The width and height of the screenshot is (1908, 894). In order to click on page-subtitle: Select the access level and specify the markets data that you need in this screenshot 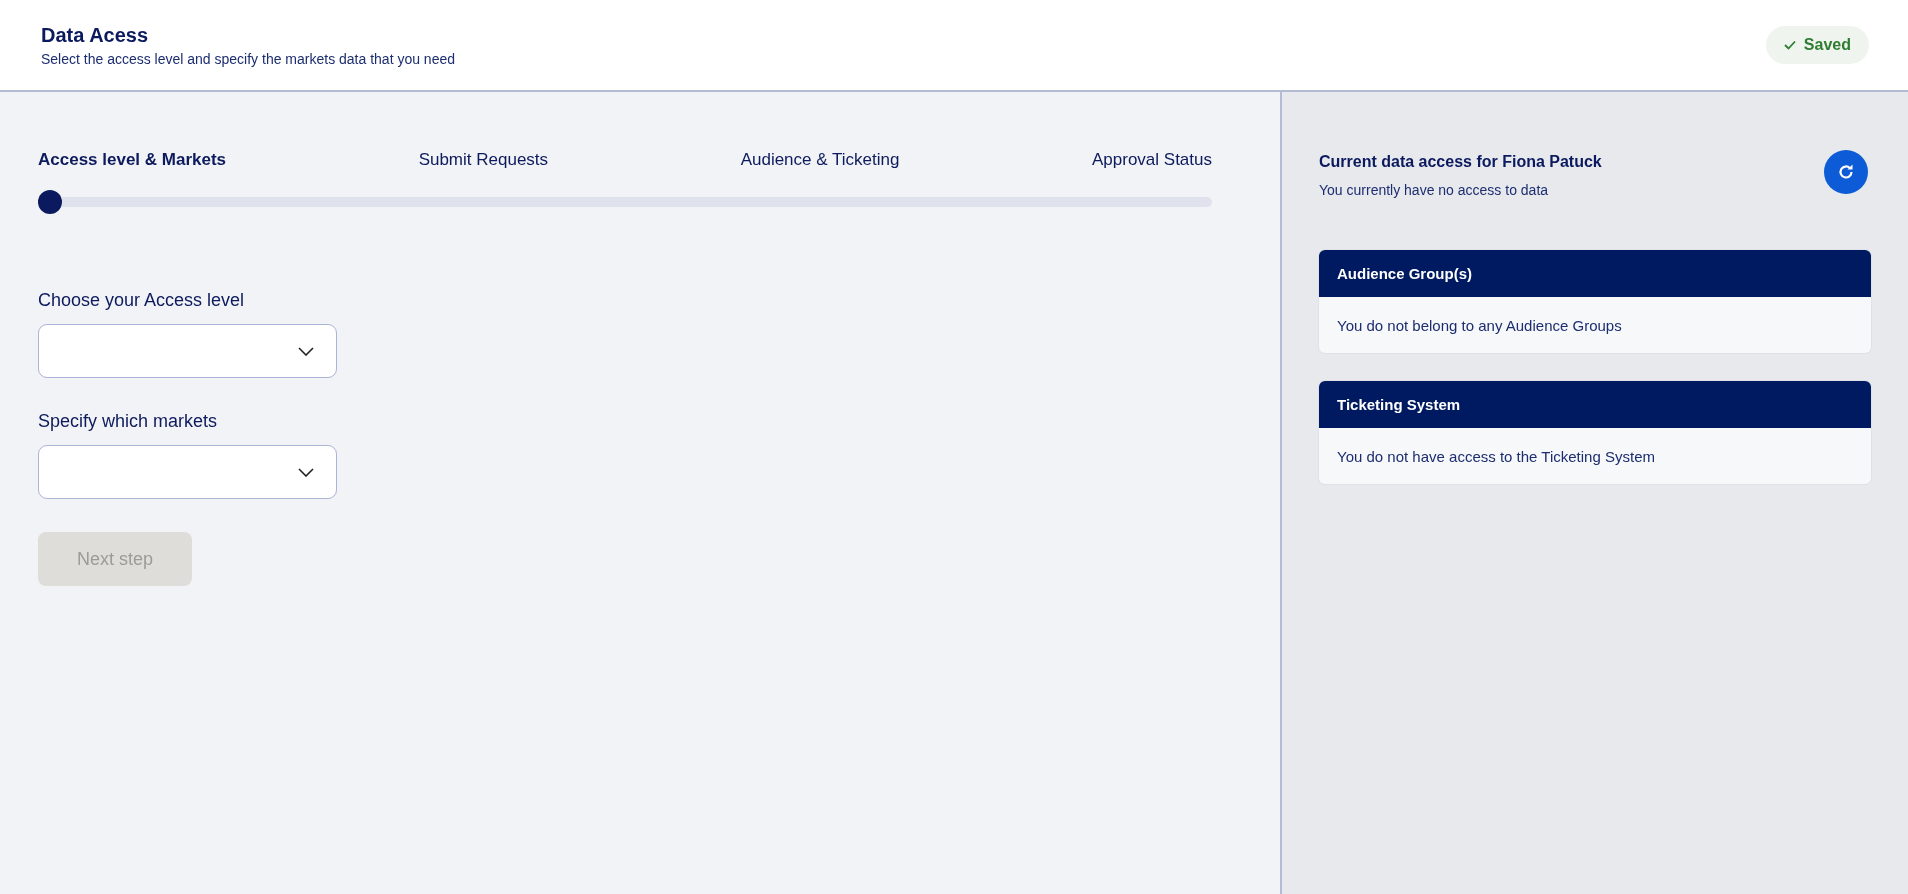, I will do `click(248, 58)`.